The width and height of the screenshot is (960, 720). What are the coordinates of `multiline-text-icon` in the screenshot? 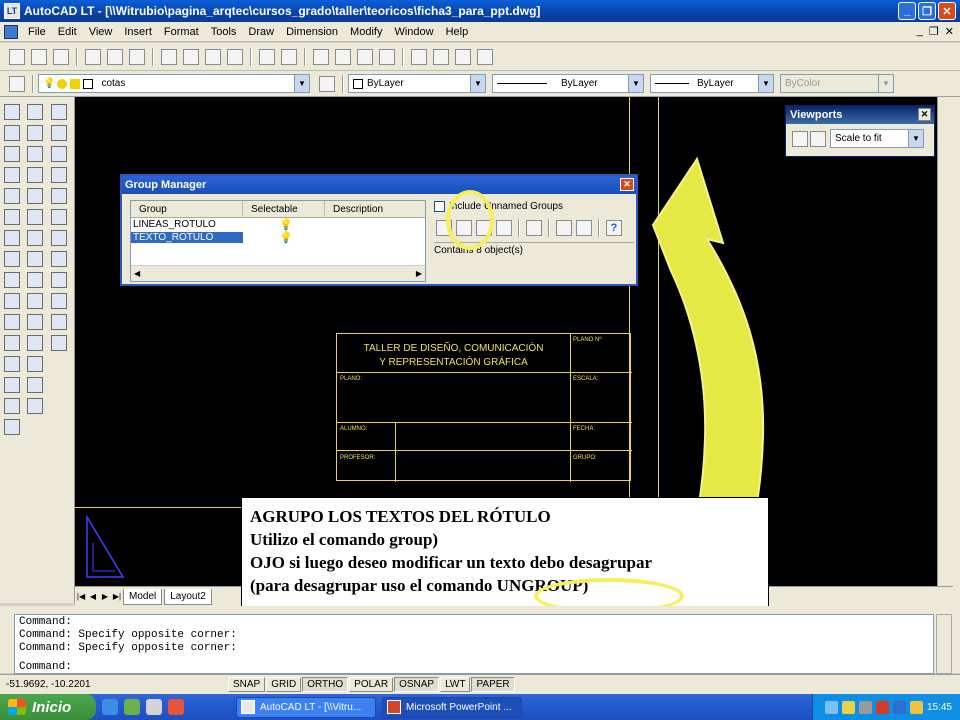 It's located at (12, 427).